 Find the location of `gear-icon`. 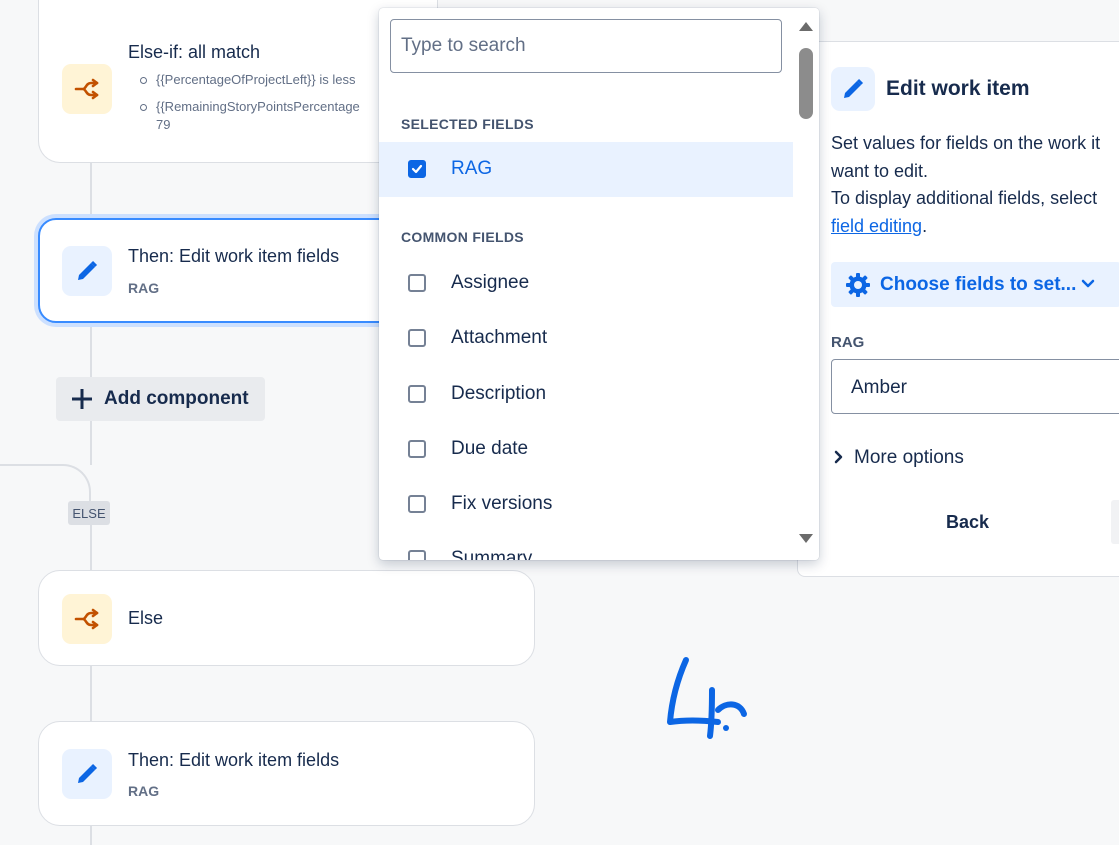

gear-icon is located at coordinates (858, 285).